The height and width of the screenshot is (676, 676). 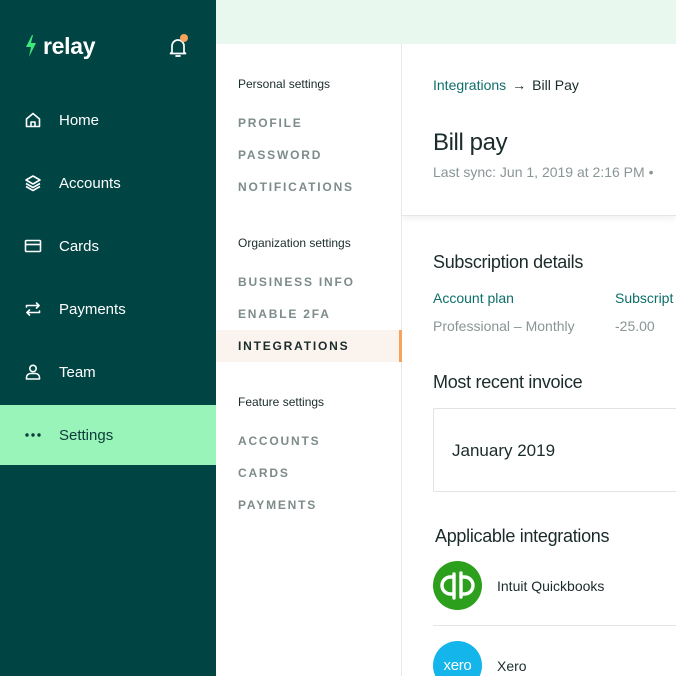 What do you see at coordinates (635, 326) in the screenshot?
I see `subscription-value: -25.00` at bounding box center [635, 326].